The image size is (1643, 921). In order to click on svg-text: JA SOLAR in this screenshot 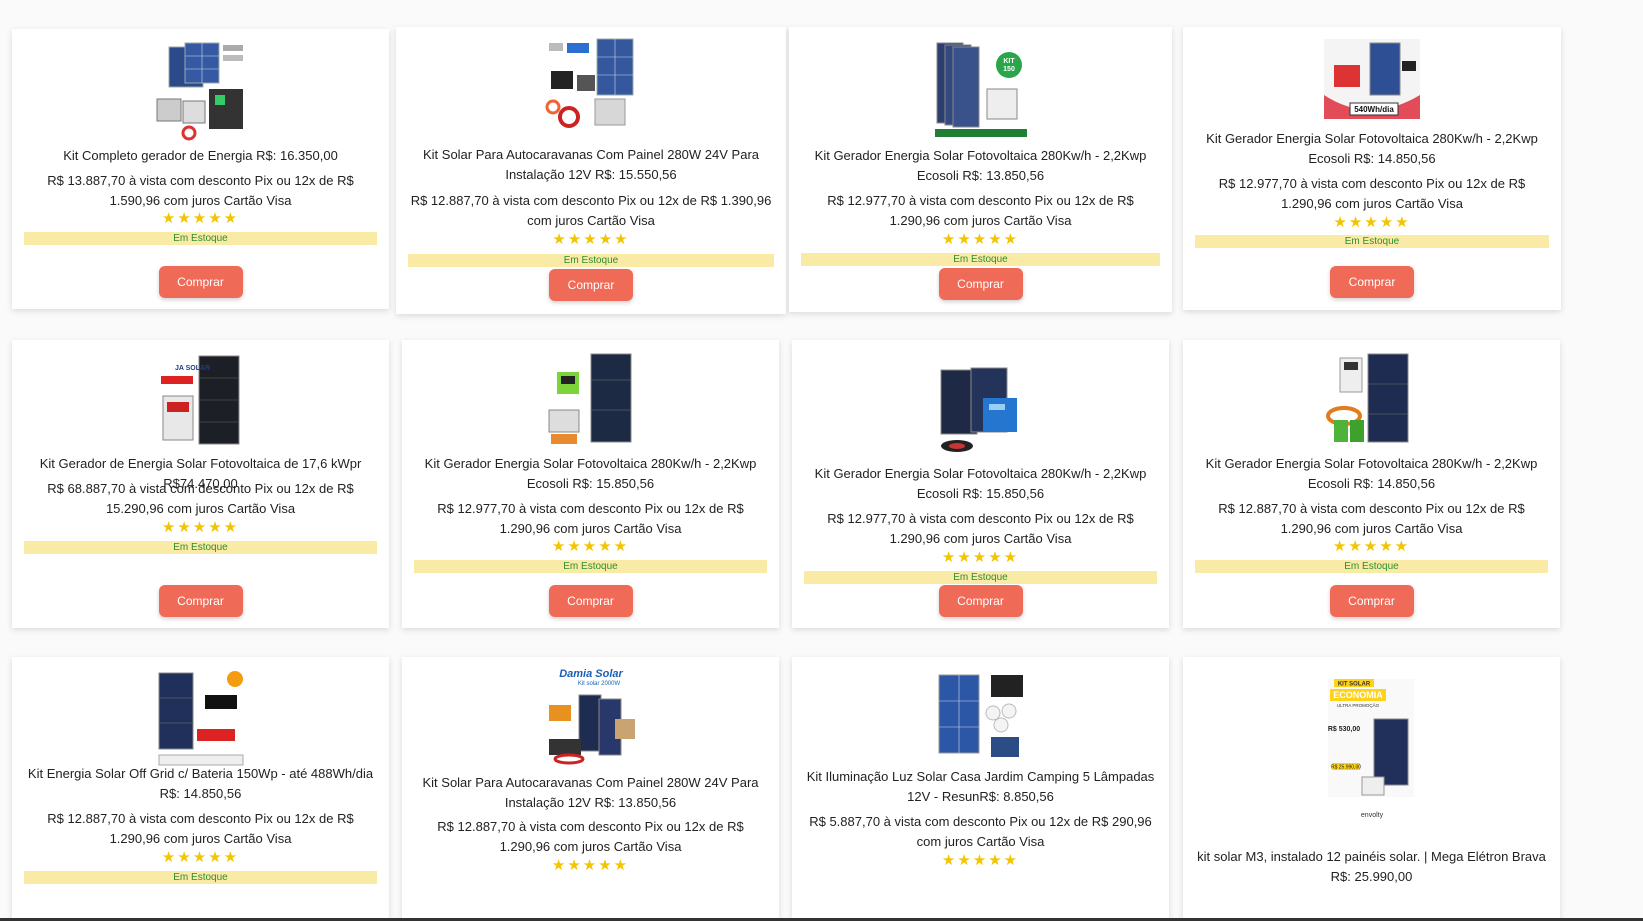, I will do `click(192, 368)`.